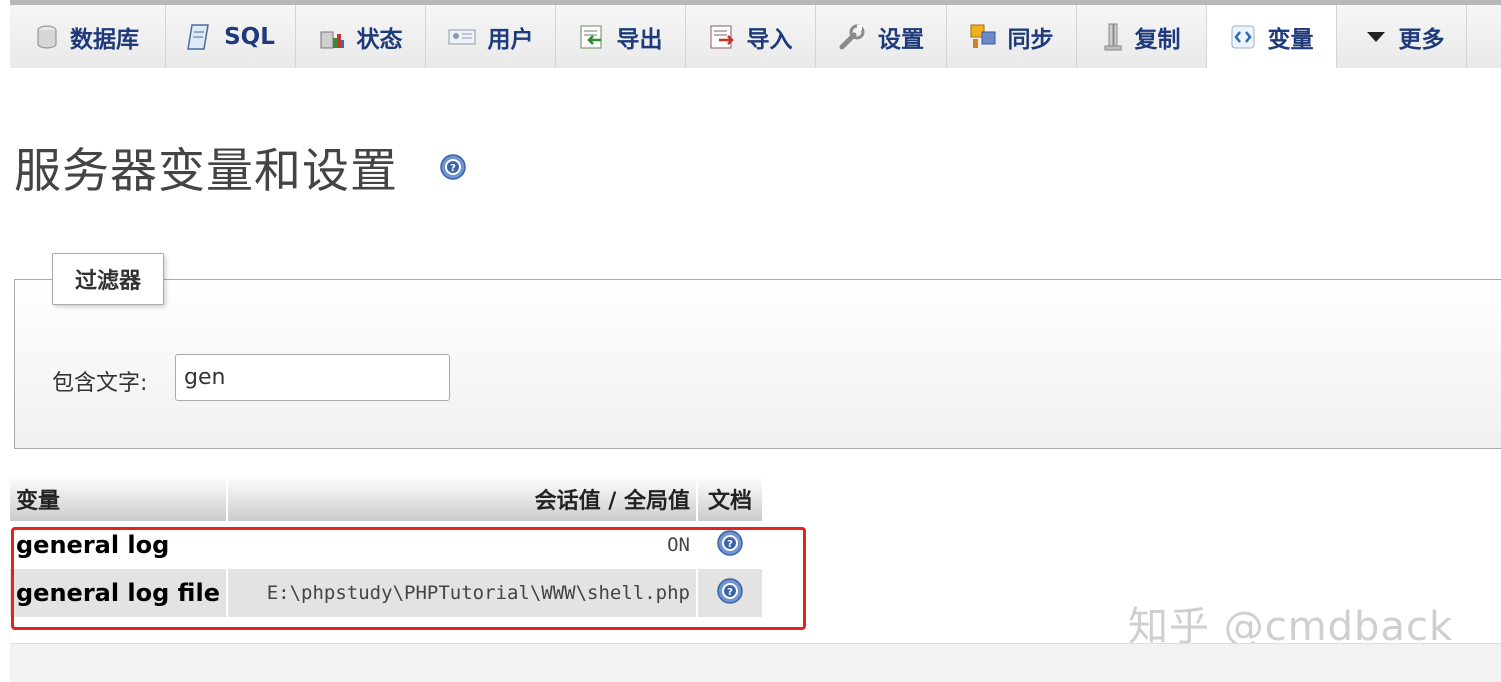 Image resolution: width=1501 pixels, height=682 pixels. Describe the element at coordinates (729, 498) in the screenshot. I see `column-header-doc: 文档` at that location.